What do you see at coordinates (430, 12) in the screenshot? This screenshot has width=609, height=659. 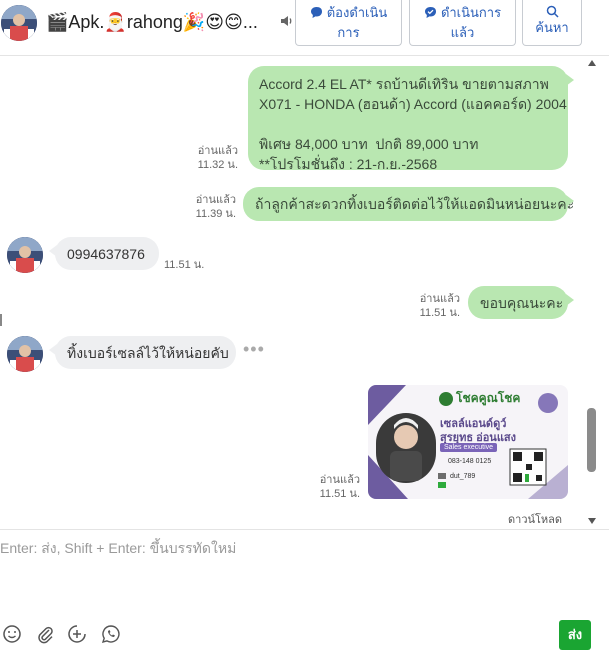 I see `chat-check-icon` at bounding box center [430, 12].